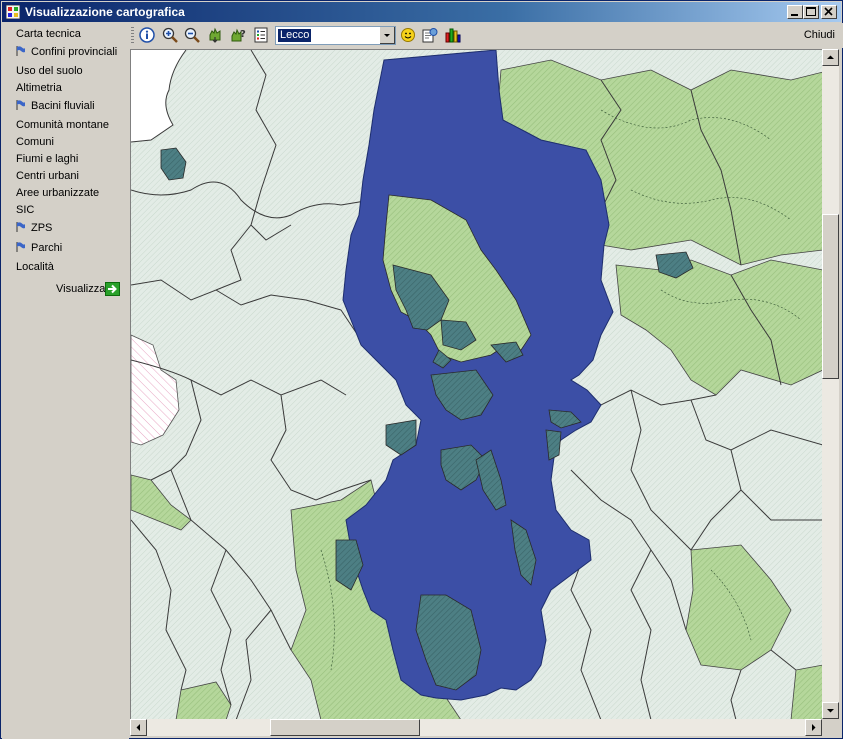 The height and width of the screenshot is (739, 843). What do you see at coordinates (42, 228) in the screenshot?
I see `layer-label: ZPS` at bounding box center [42, 228].